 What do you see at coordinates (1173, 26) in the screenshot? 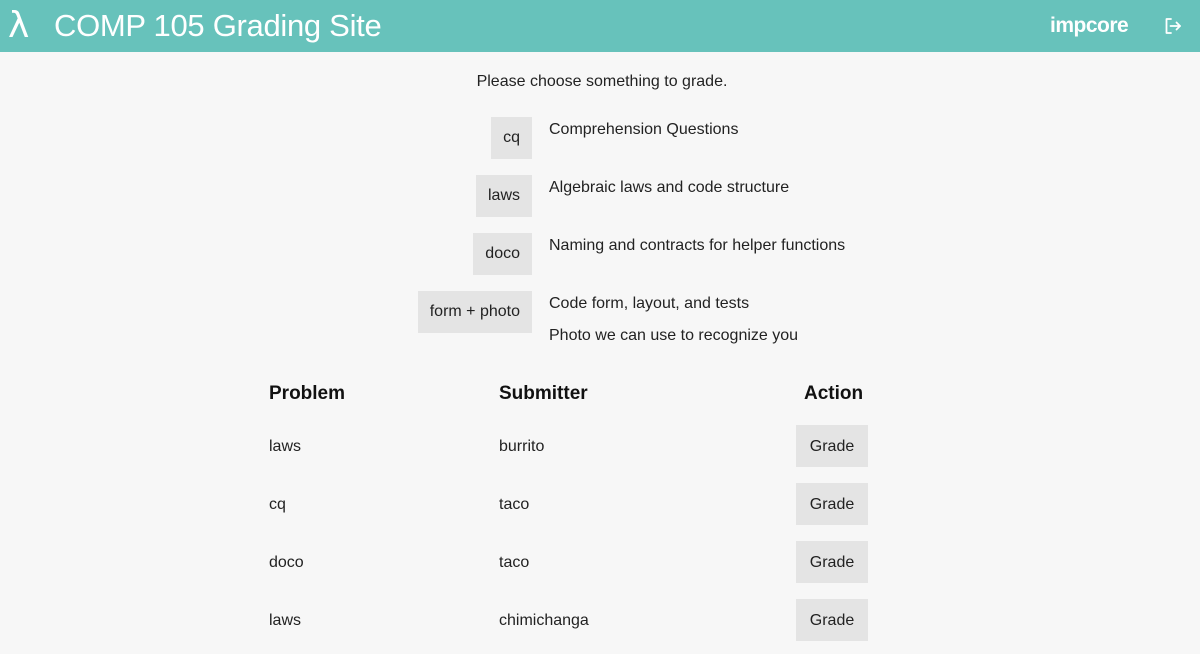
I see `logout-icon` at bounding box center [1173, 26].